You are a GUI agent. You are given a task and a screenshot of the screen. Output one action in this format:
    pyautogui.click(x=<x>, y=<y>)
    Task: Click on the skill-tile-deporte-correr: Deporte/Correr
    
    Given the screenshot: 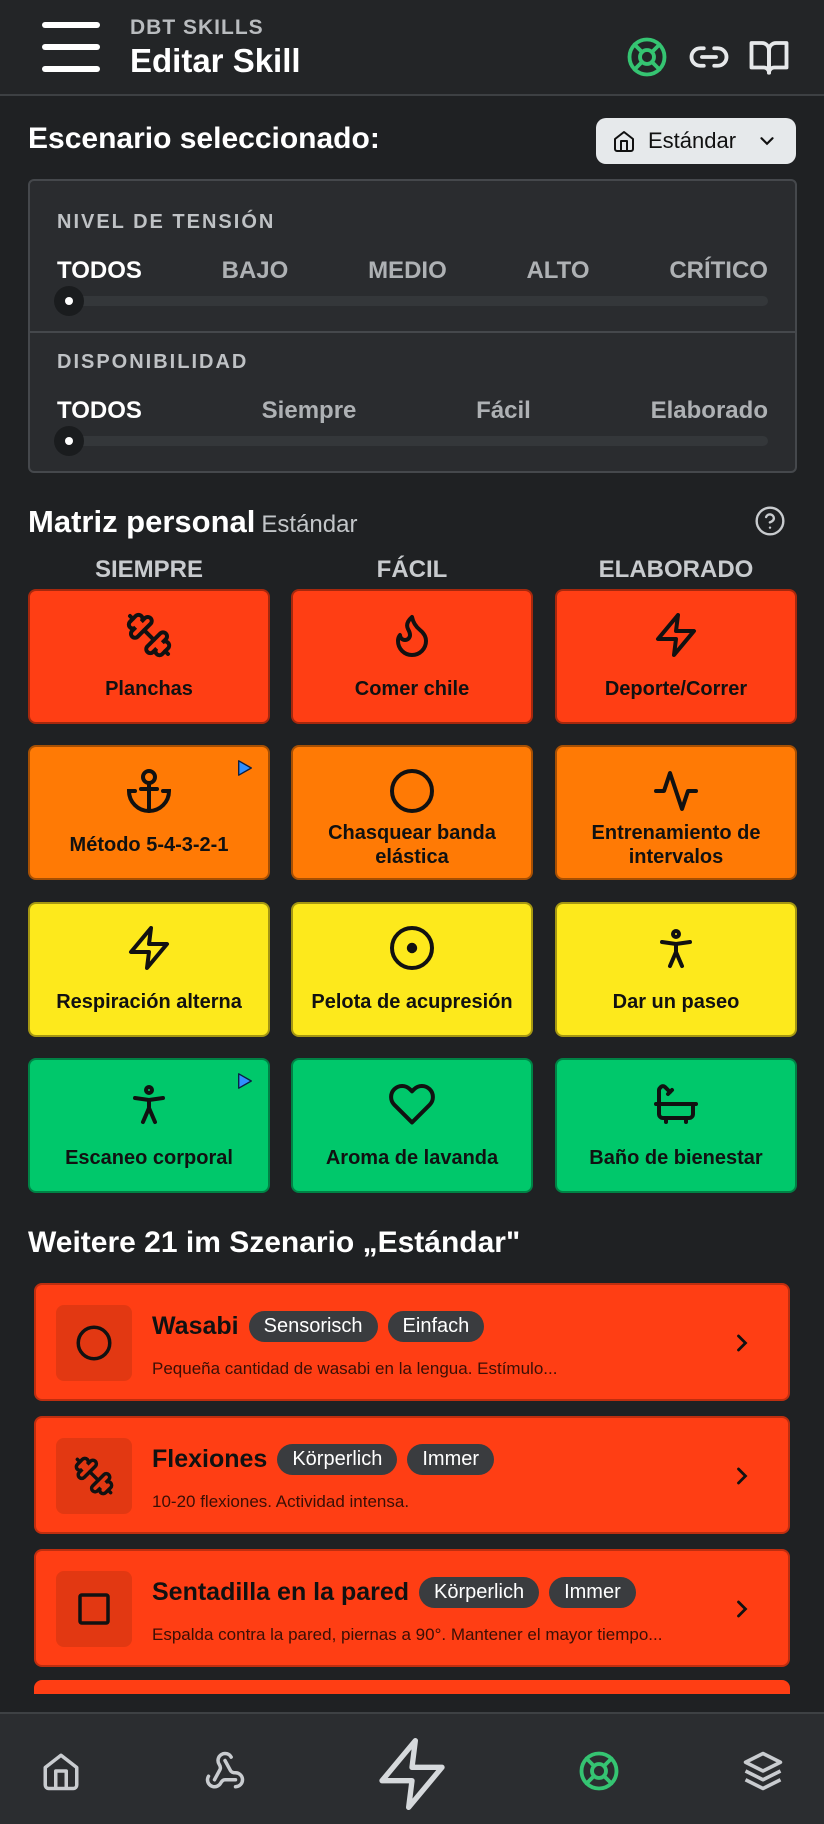 What is the action you would take?
    pyautogui.click(x=676, y=656)
    